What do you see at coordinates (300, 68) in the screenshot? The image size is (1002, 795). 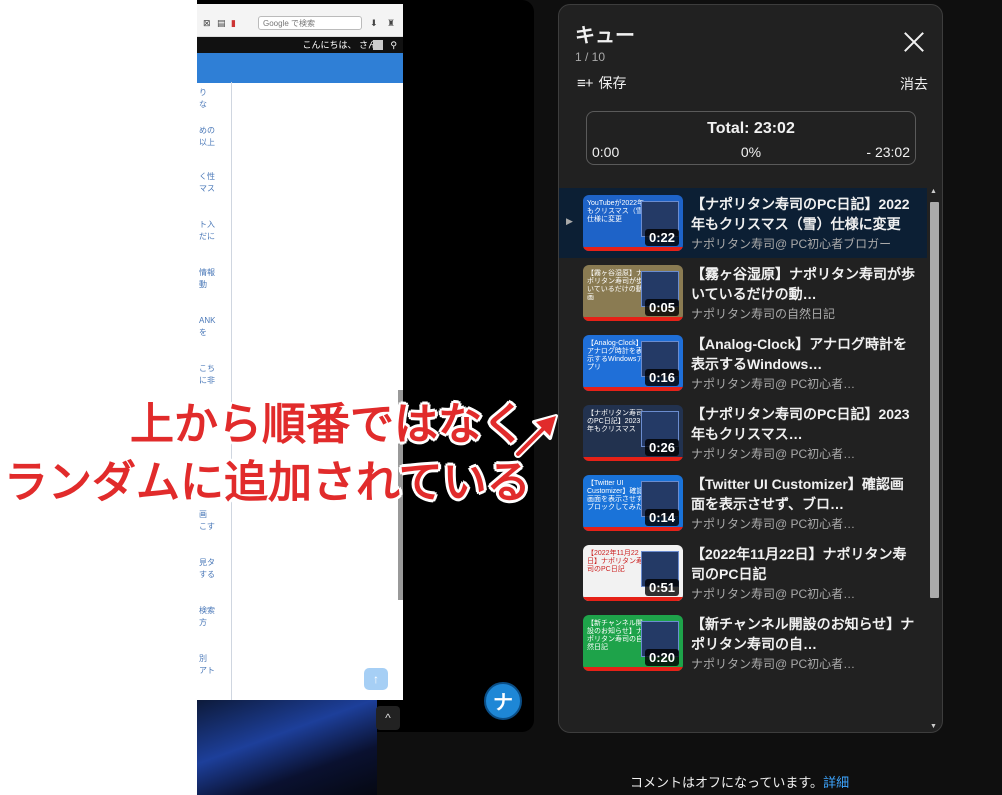 I see `site-banner` at bounding box center [300, 68].